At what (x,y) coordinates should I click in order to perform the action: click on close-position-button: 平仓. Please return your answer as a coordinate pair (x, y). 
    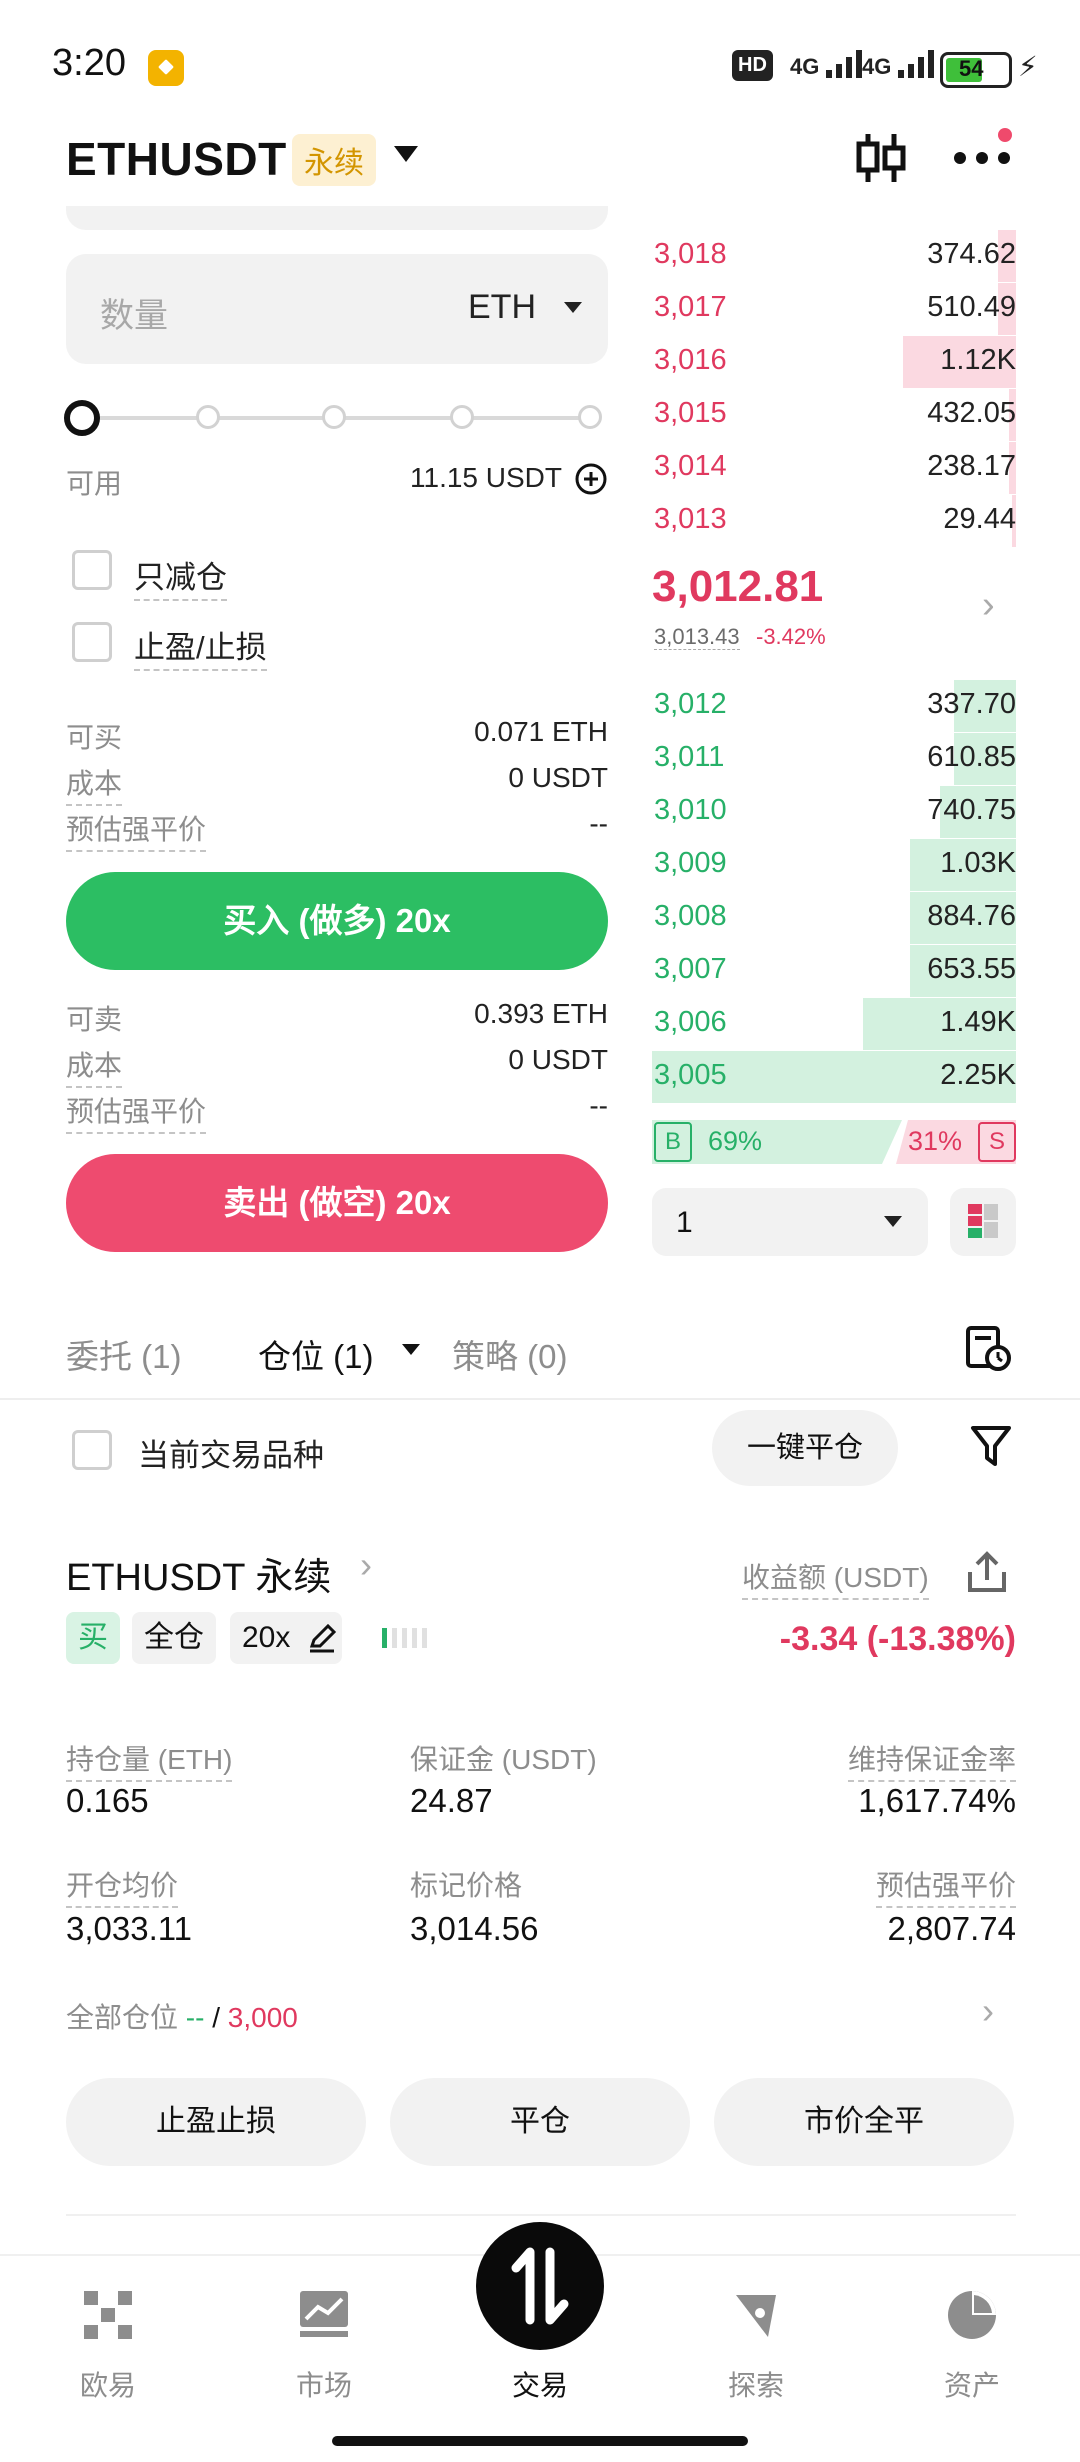
    Looking at the image, I should click on (540, 2122).